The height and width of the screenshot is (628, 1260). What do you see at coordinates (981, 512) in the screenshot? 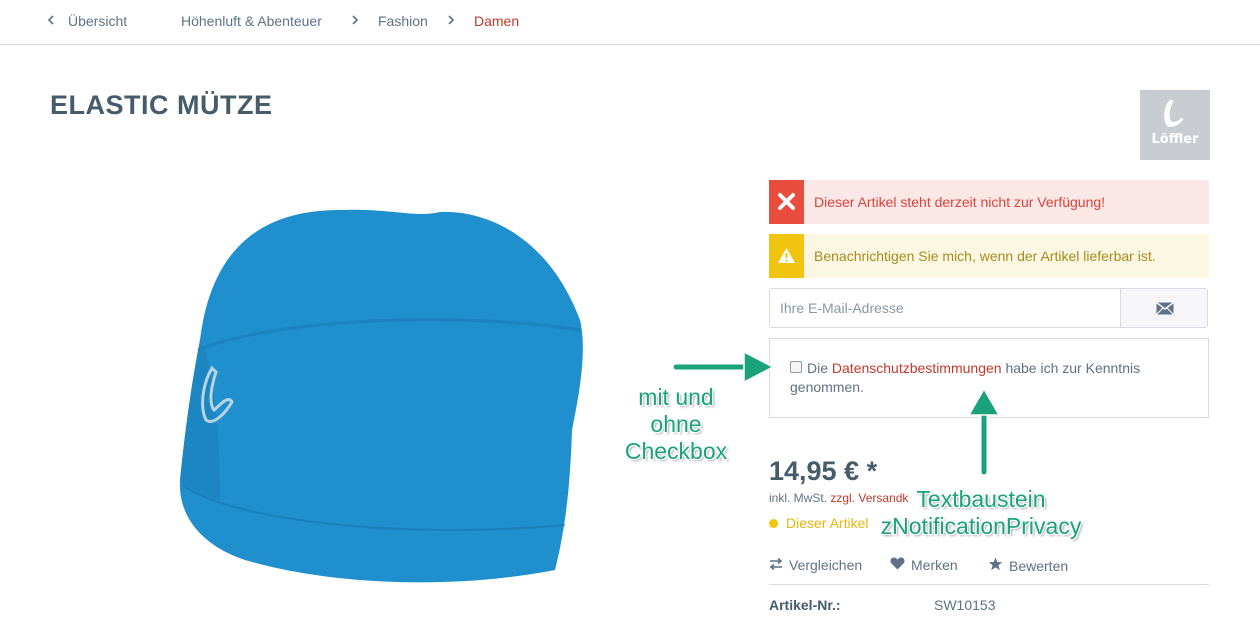
I see `annotation-textbaustein-note: Textbaustein zNotificationPrivacy` at bounding box center [981, 512].